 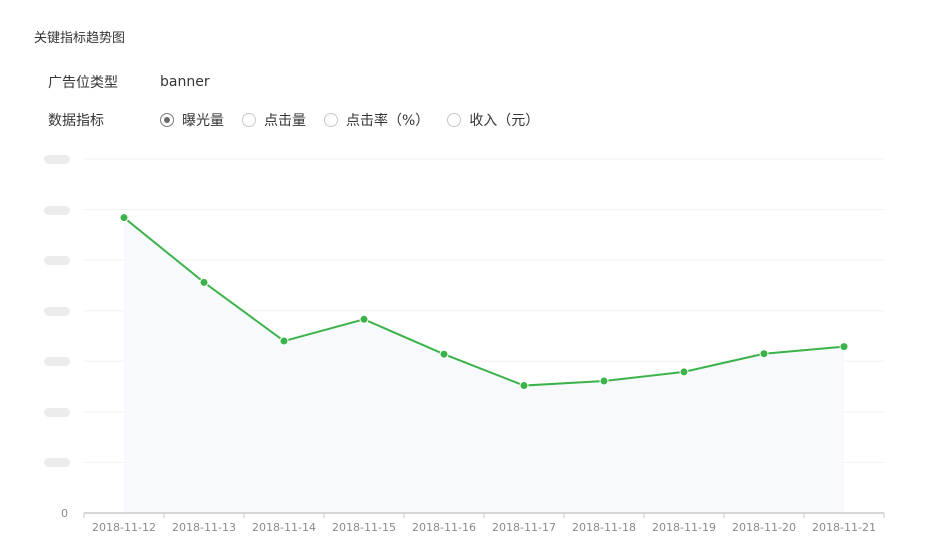 What do you see at coordinates (844, 527) in the screenshot?
I see `x-tick-label: 2018-11-21` at bounding box center [844, 527].